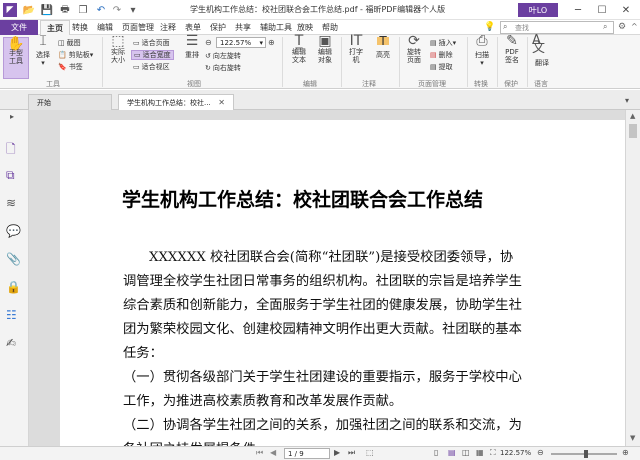 This screenshot has height=460, width=640. Describe the element at coordinates (276, 27) in the screenshot. I see `tab-accessibility: 辅助工具` at that location.